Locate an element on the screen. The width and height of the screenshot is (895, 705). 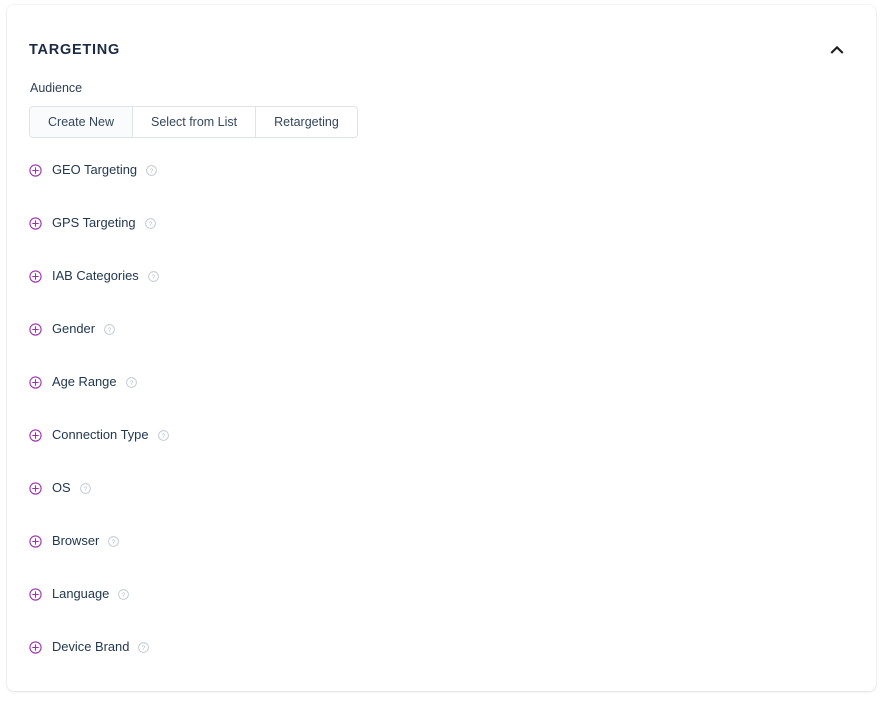
targeting-option-label: IAB Categories is located at coordinates (95, 276).